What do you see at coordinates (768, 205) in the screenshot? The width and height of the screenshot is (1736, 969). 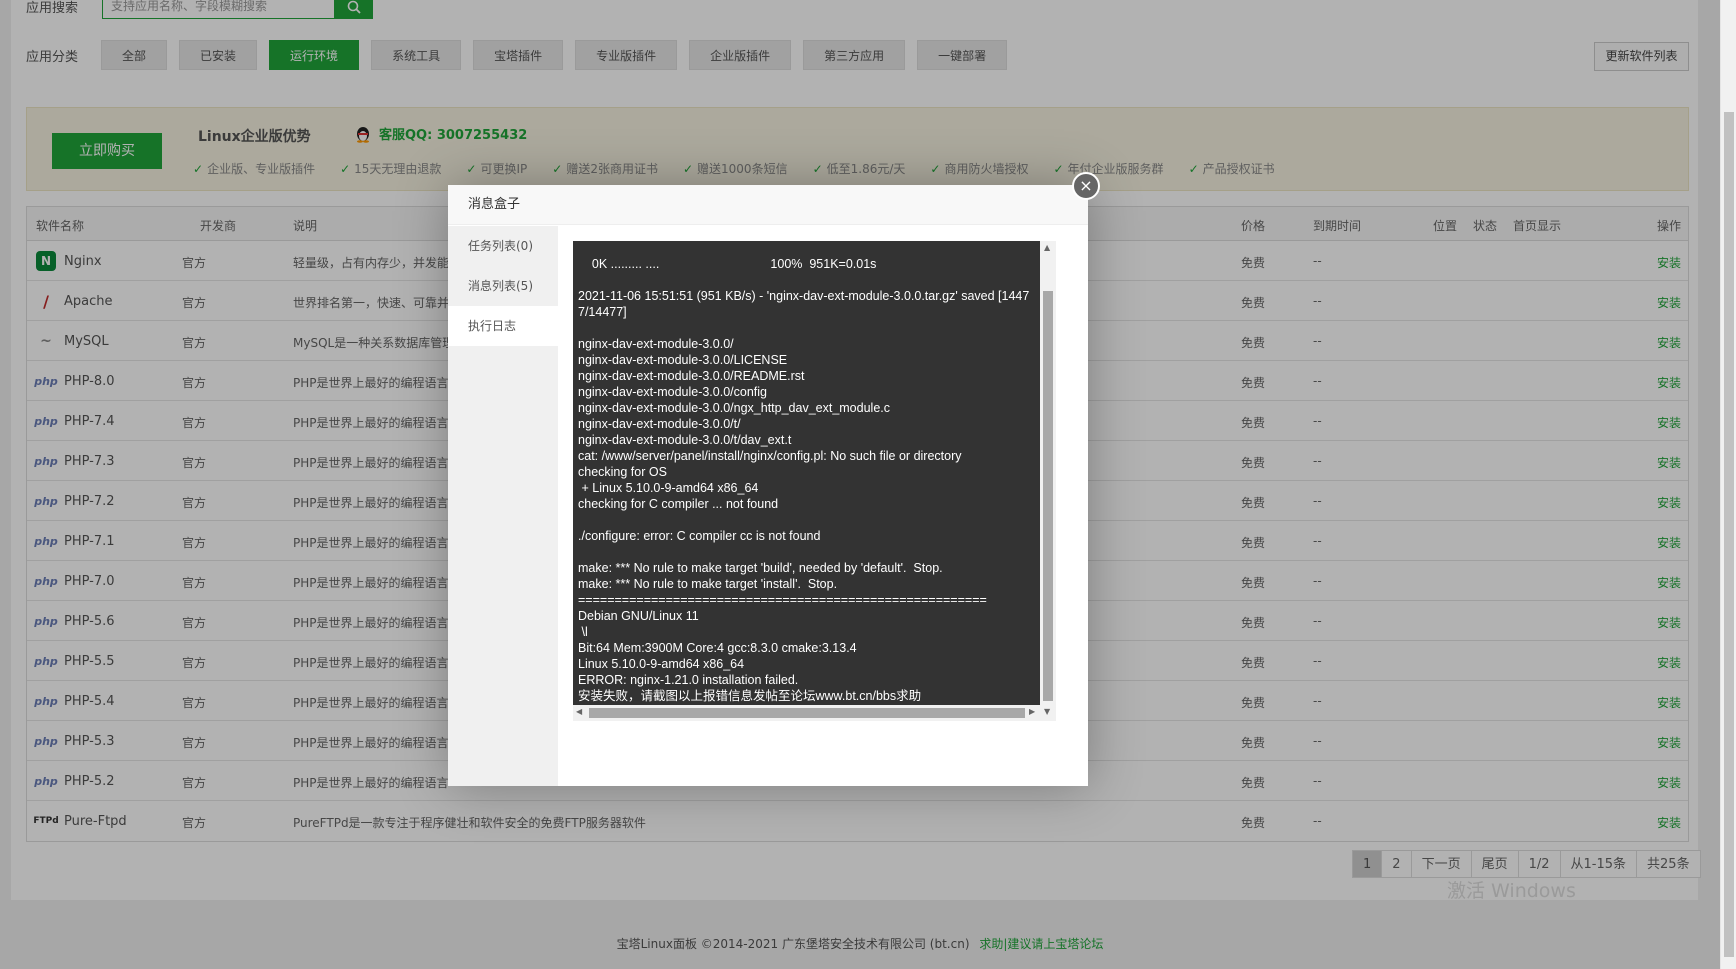 I see `dialog-title: 消息盒子` at bounding box center [768, 205].